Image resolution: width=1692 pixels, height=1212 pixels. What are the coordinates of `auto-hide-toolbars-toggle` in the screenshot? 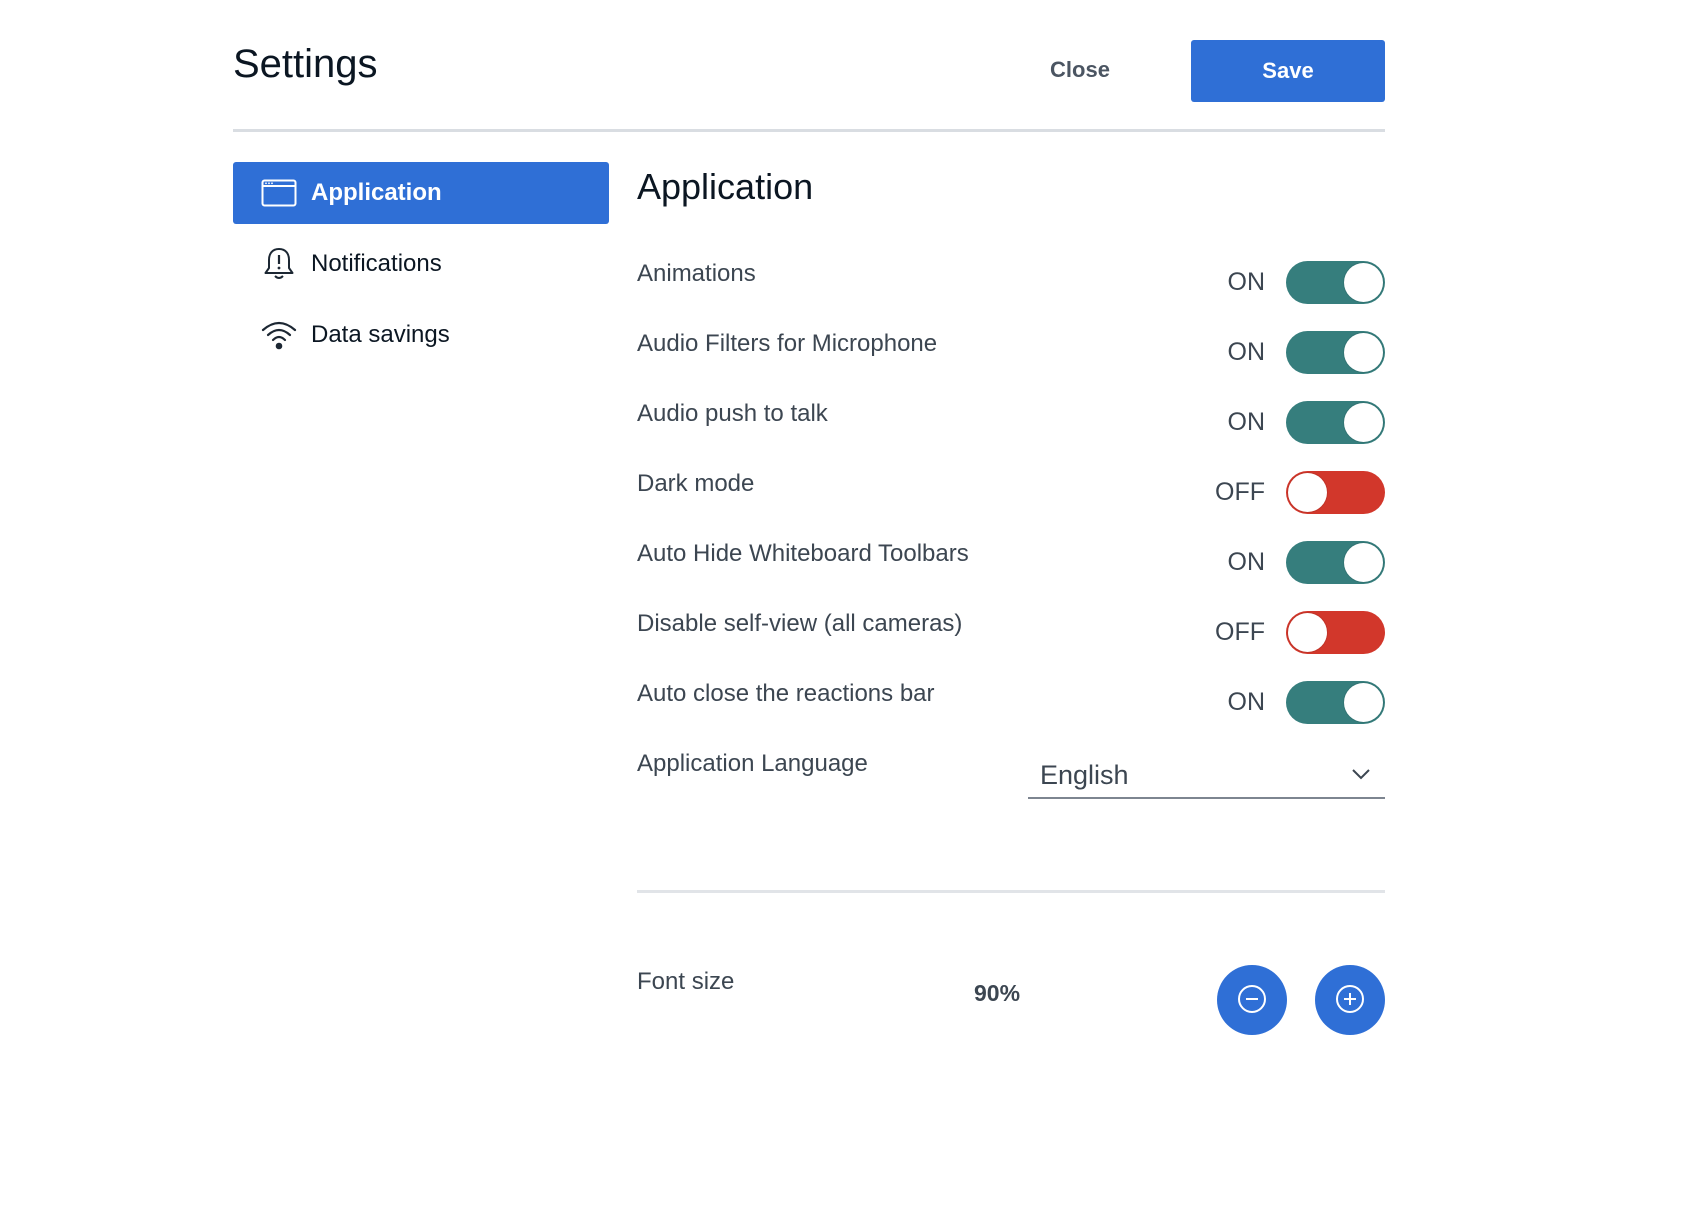 It's located at (1335, 562).